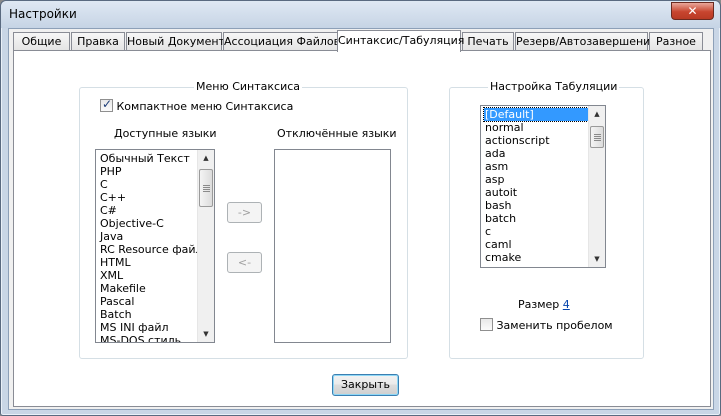 The width and height of the screenshot is (721, 416). I want to click on tab-general: Общие, so click(41, 41).